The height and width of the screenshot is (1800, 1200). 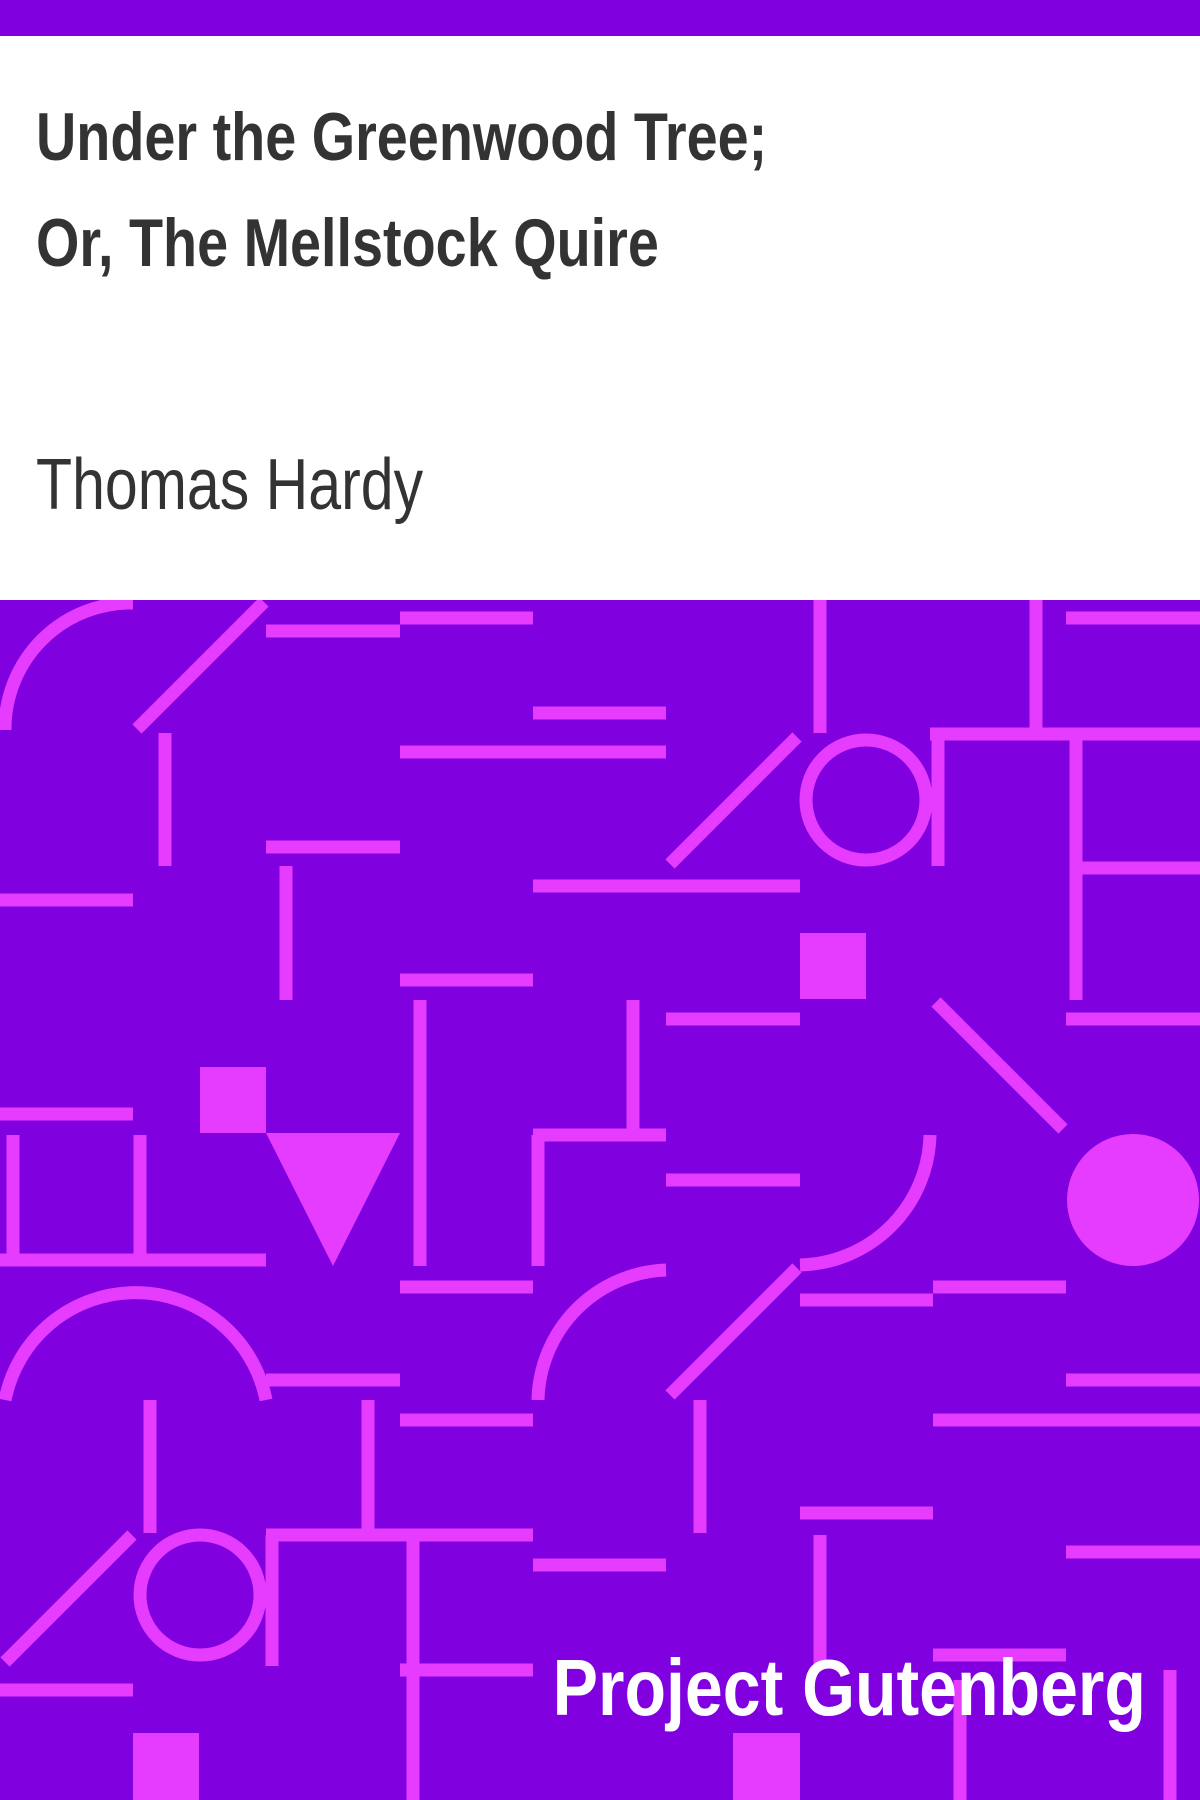 I want to click on pattern-triangle, so click(x=333, y=1199).